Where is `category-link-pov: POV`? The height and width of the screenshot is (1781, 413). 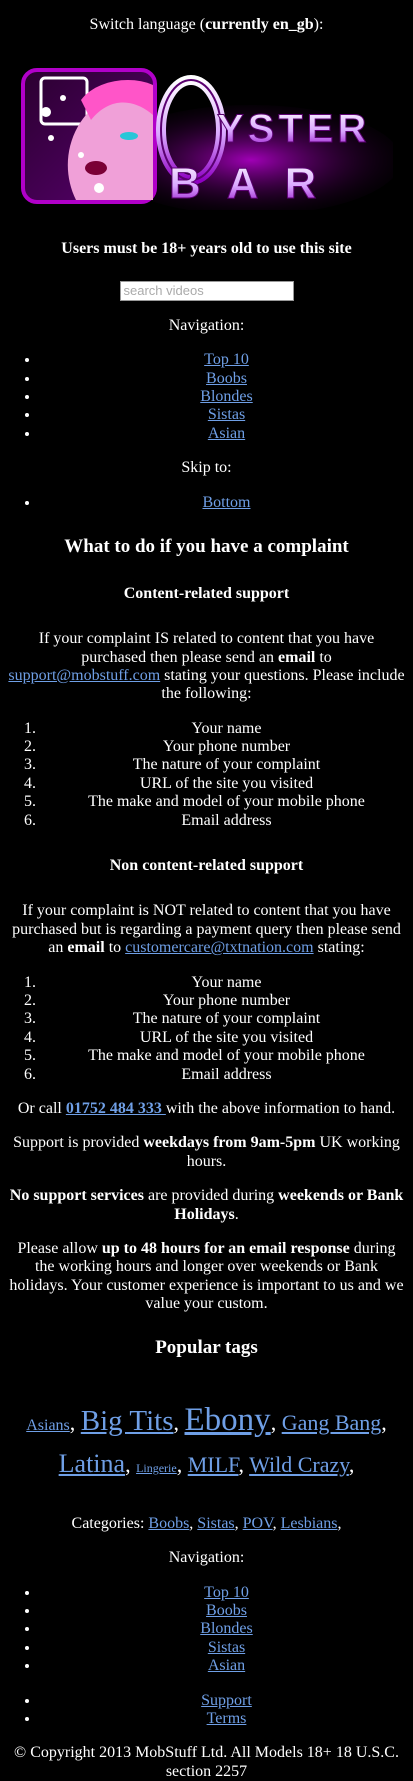 category-link-pov: POV is located at coordinates (258, 1523).